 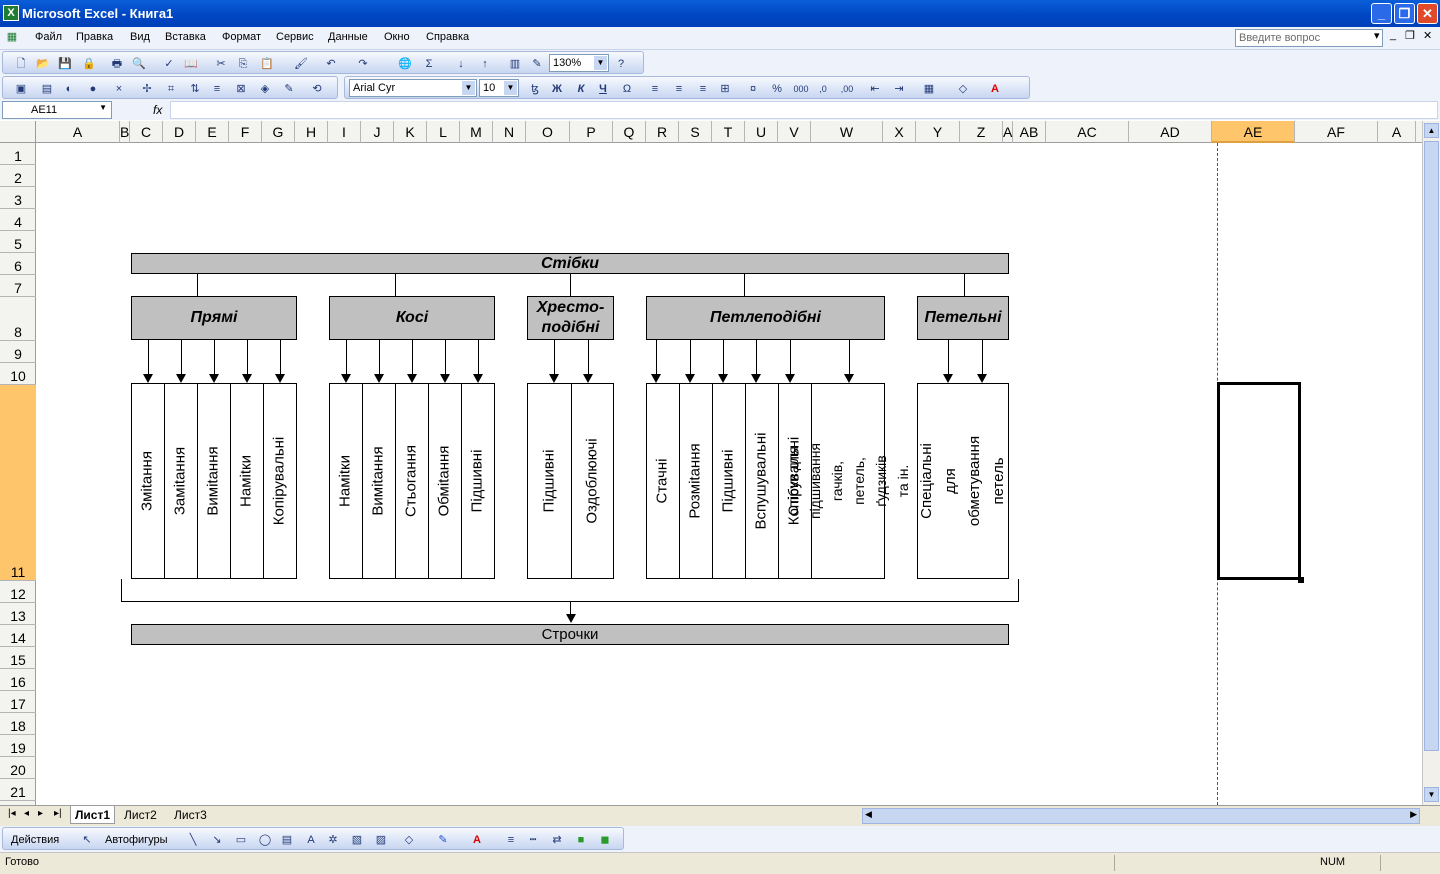 What do you see at coordinates (65, 64) in the screenshot?
I see `save-icon: 💾` at bounding box center [65, 64].